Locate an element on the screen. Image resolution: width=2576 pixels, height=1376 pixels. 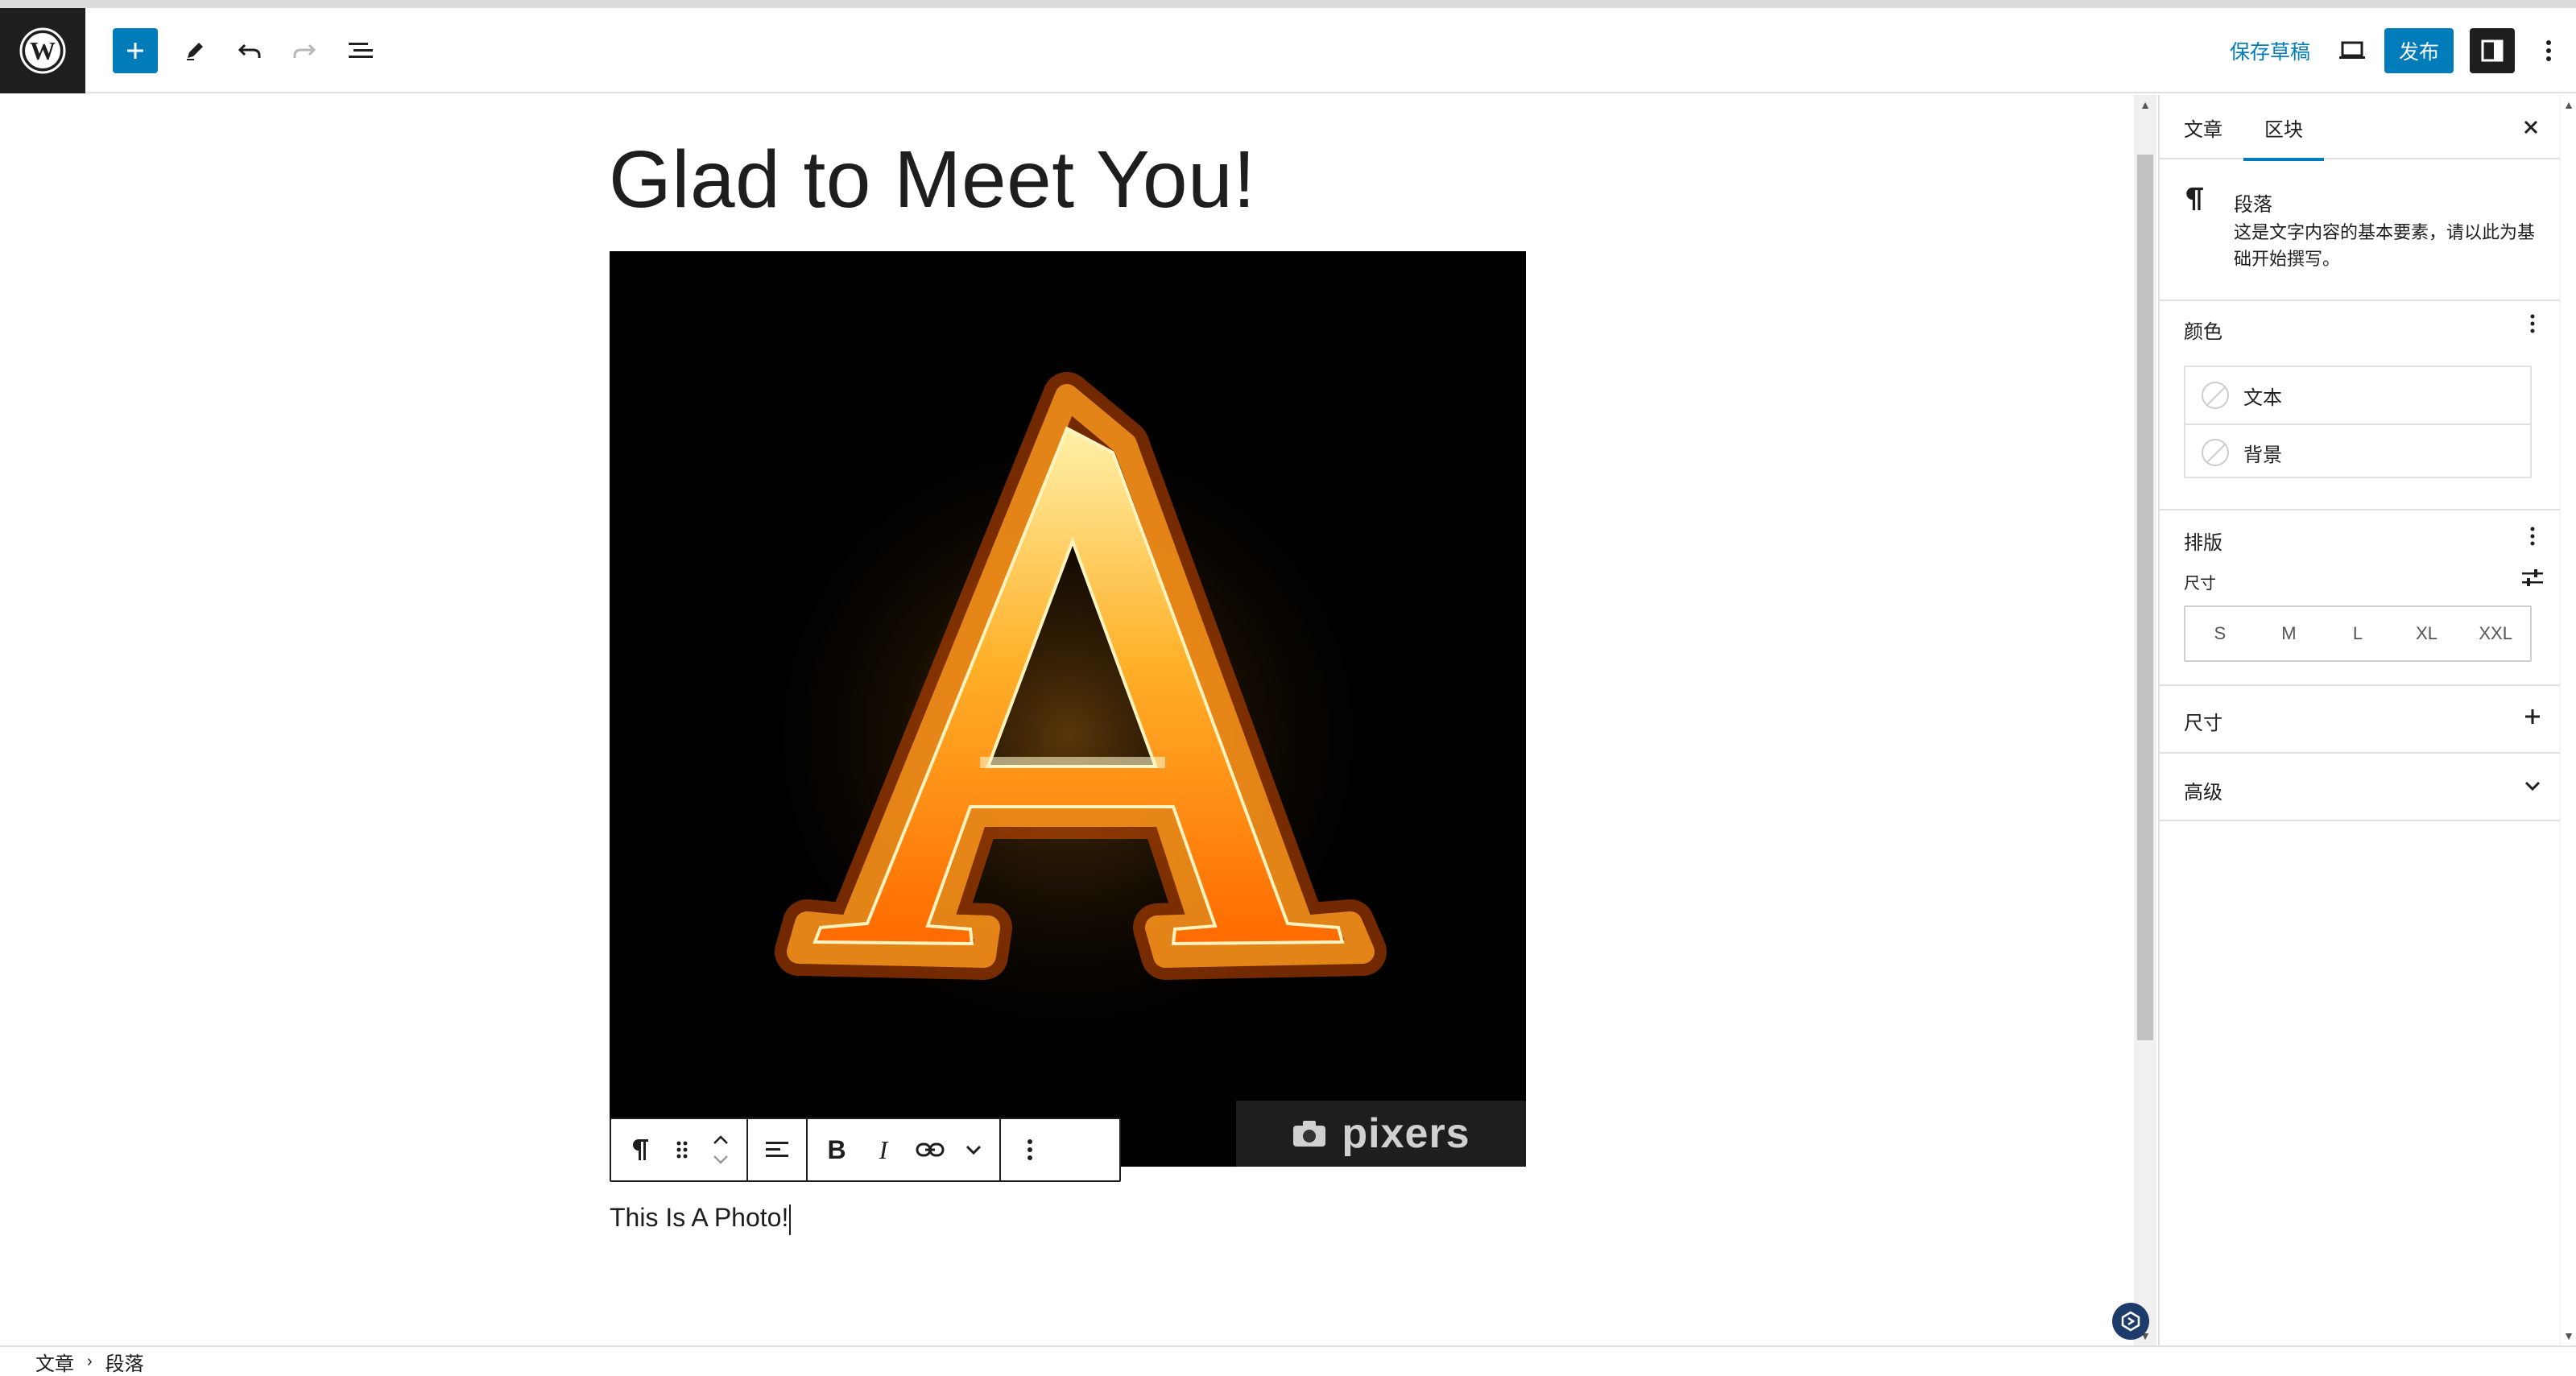
publish-button: 发布 is located at coordinates (2419, 50).